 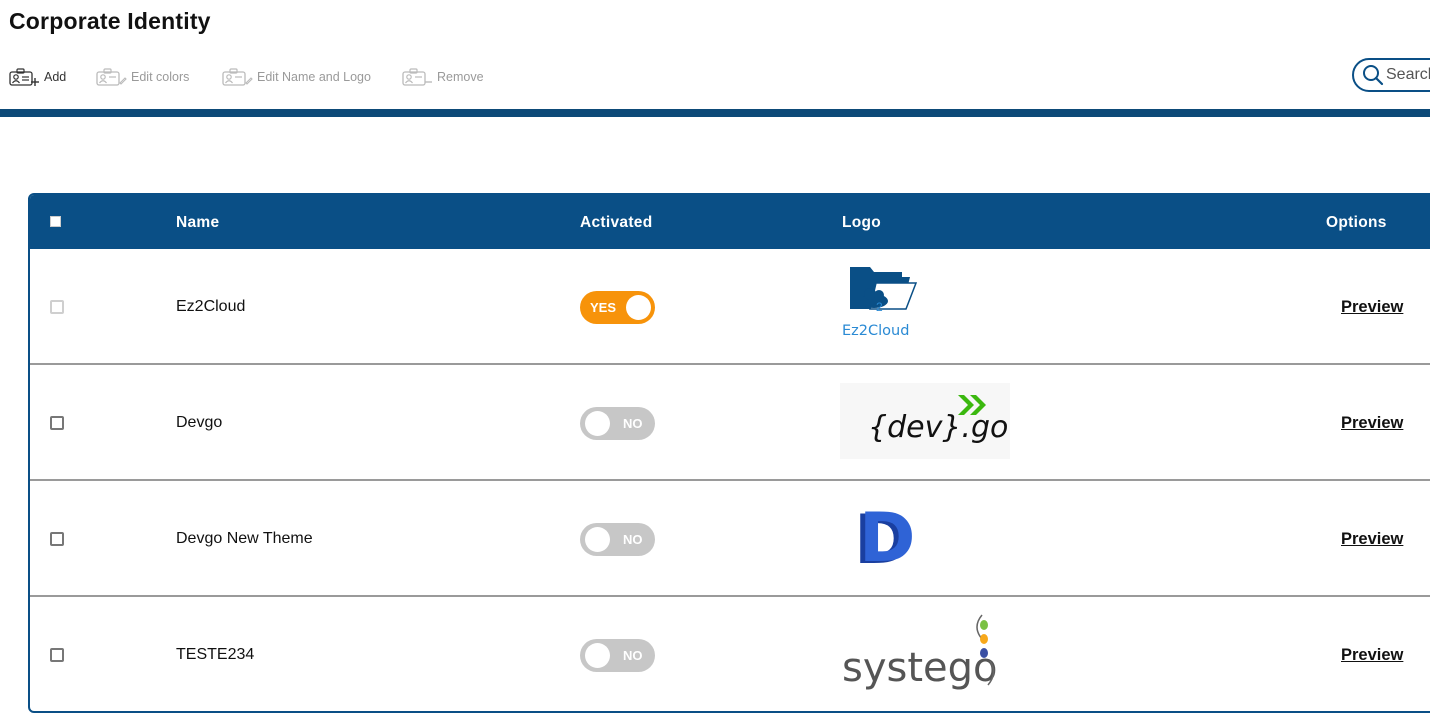 I want to click on row-name: TESTE234, so click(x=215, y=654).